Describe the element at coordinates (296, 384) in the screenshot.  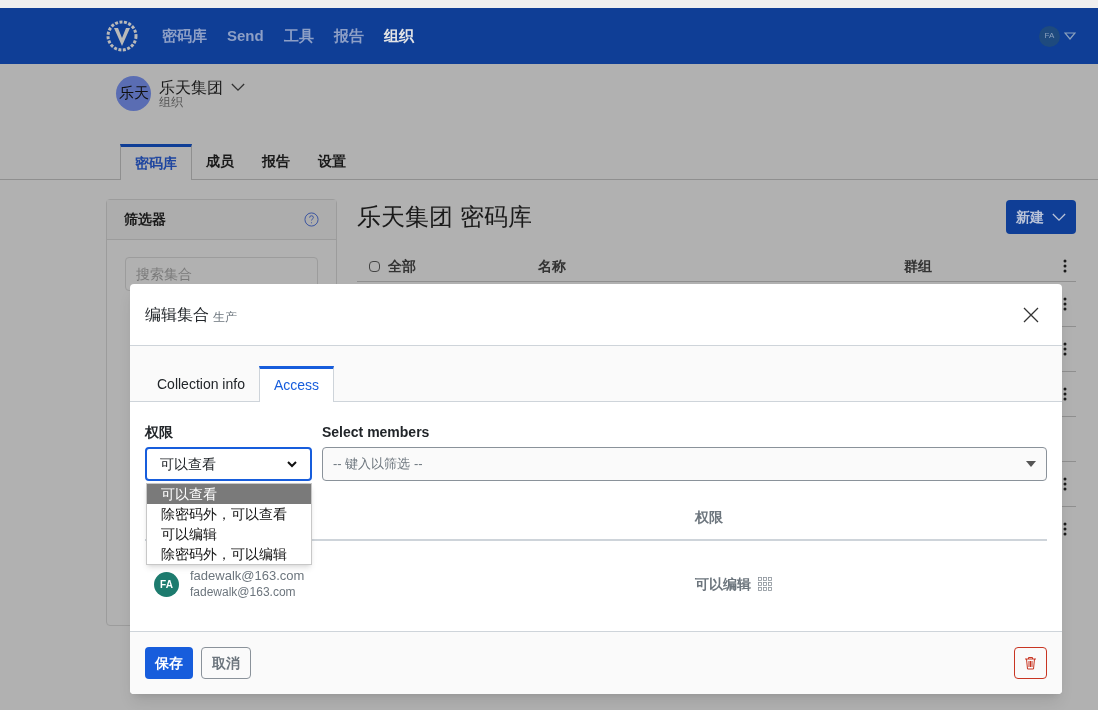
I see `dialog-tab: Access` at that location.